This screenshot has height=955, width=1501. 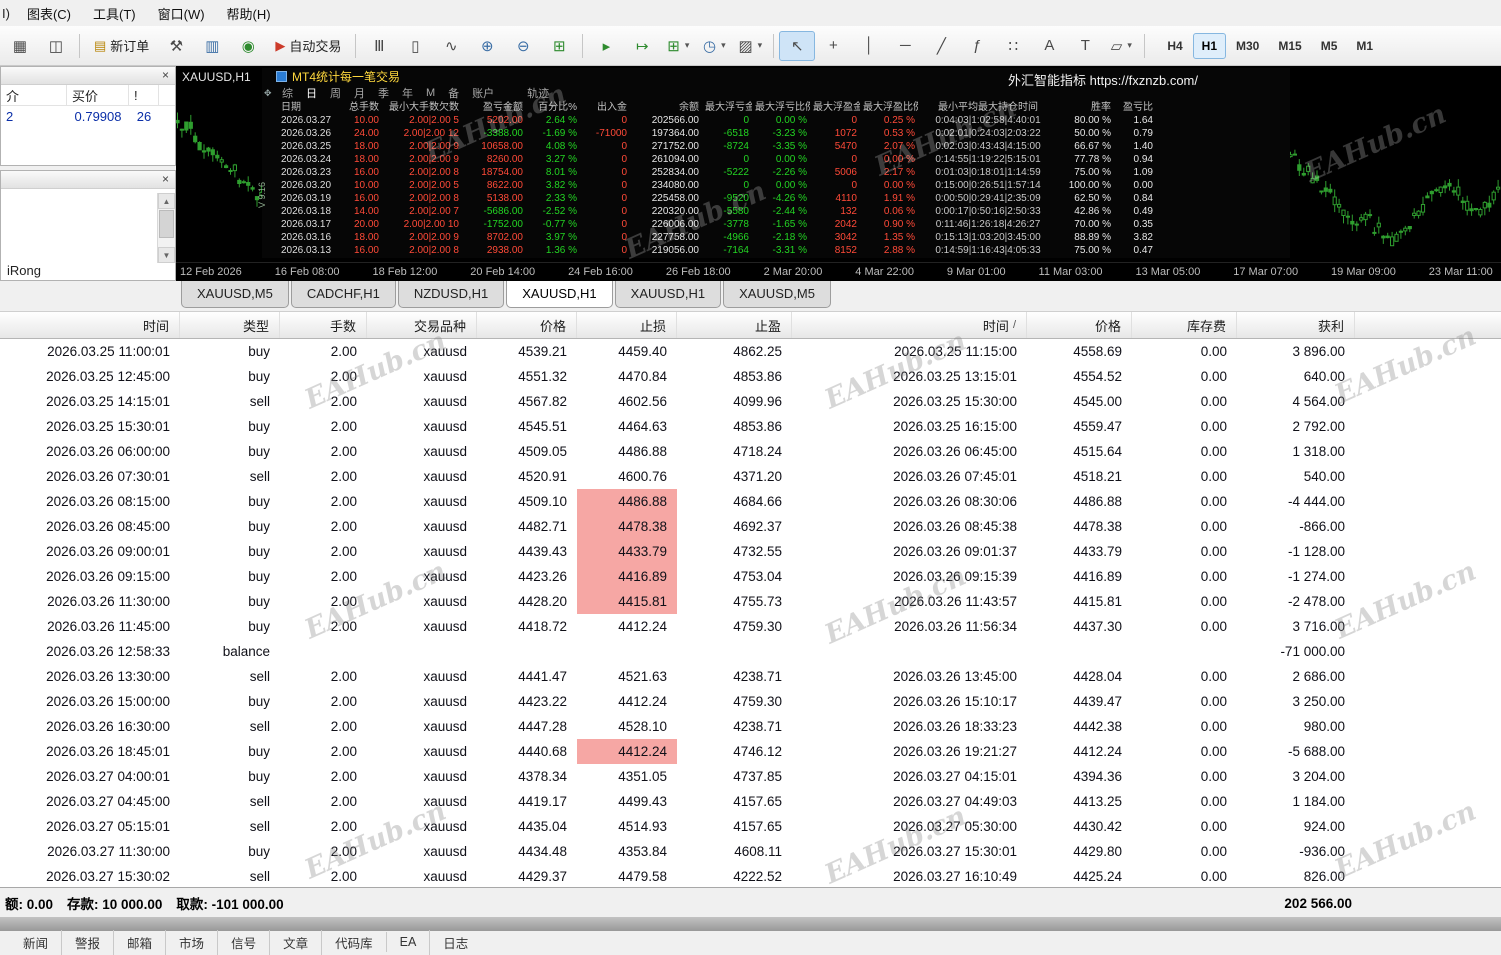 What do you see at coordinates (678, 46) in the screenshot?
I see `new-chart-button: ⊞ ▾` at bounding box center [678, 46].